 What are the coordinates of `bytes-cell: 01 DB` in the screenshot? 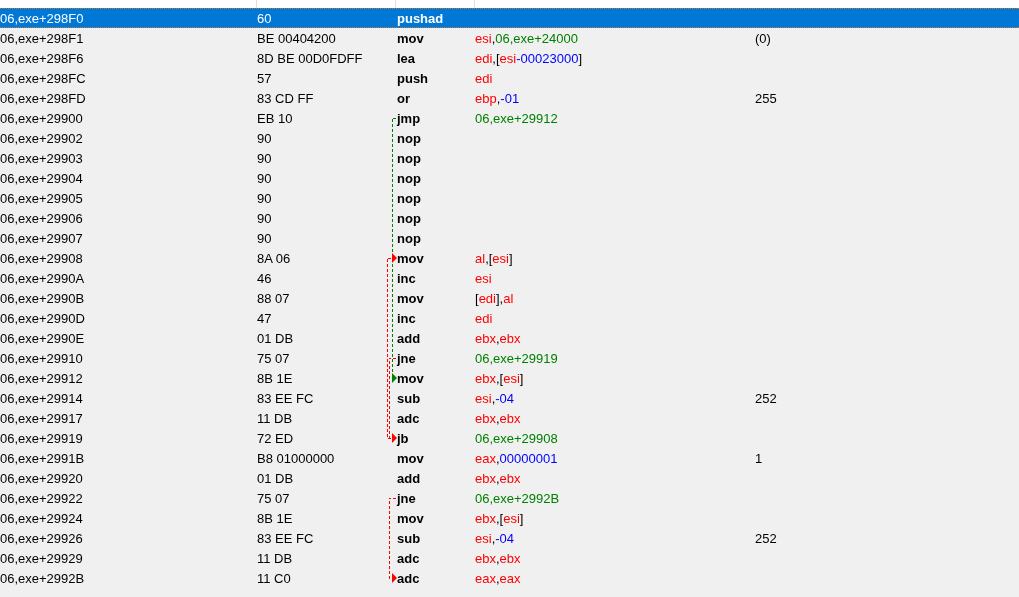 It's located at (275, 338).